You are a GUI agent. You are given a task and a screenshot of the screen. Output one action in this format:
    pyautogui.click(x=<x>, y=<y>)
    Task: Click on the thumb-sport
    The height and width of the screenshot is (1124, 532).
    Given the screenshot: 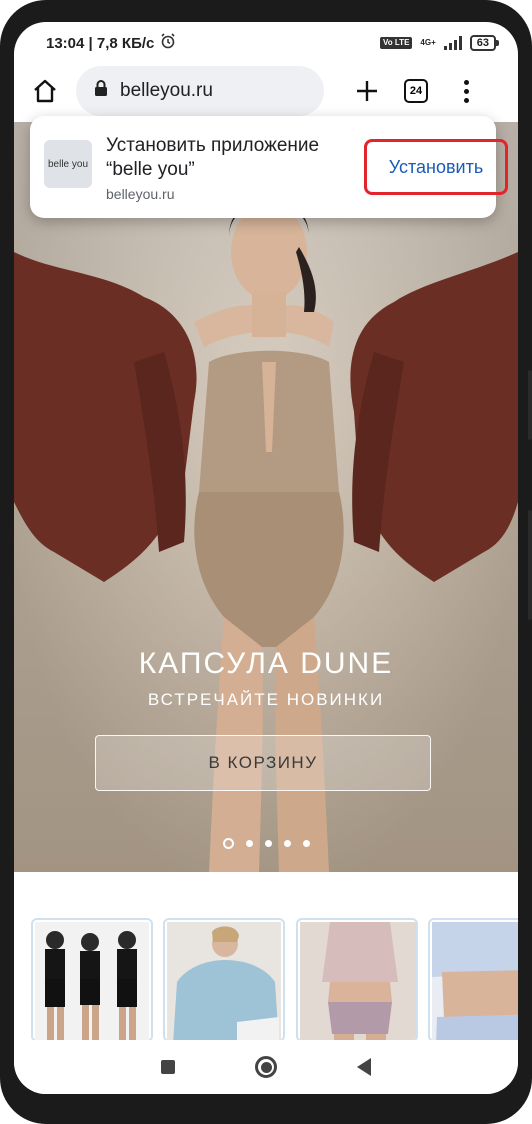 What is the action you would take?
    pyautogui.click(x=92, y=980)
    